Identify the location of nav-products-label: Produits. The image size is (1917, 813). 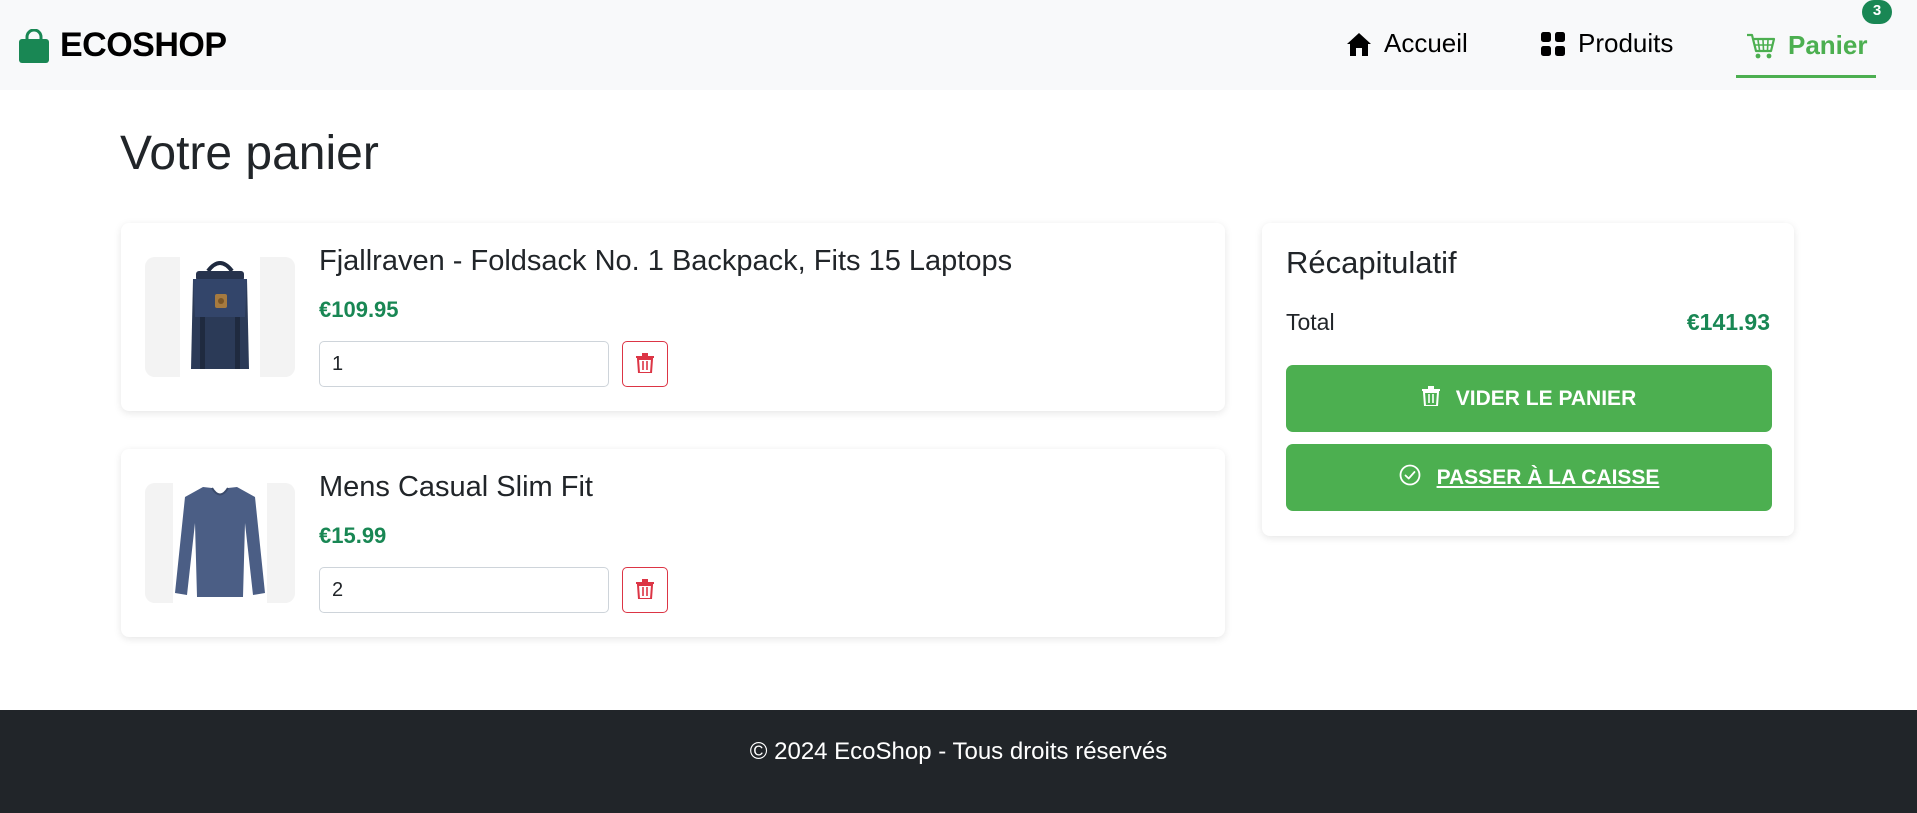
(1626, 43).